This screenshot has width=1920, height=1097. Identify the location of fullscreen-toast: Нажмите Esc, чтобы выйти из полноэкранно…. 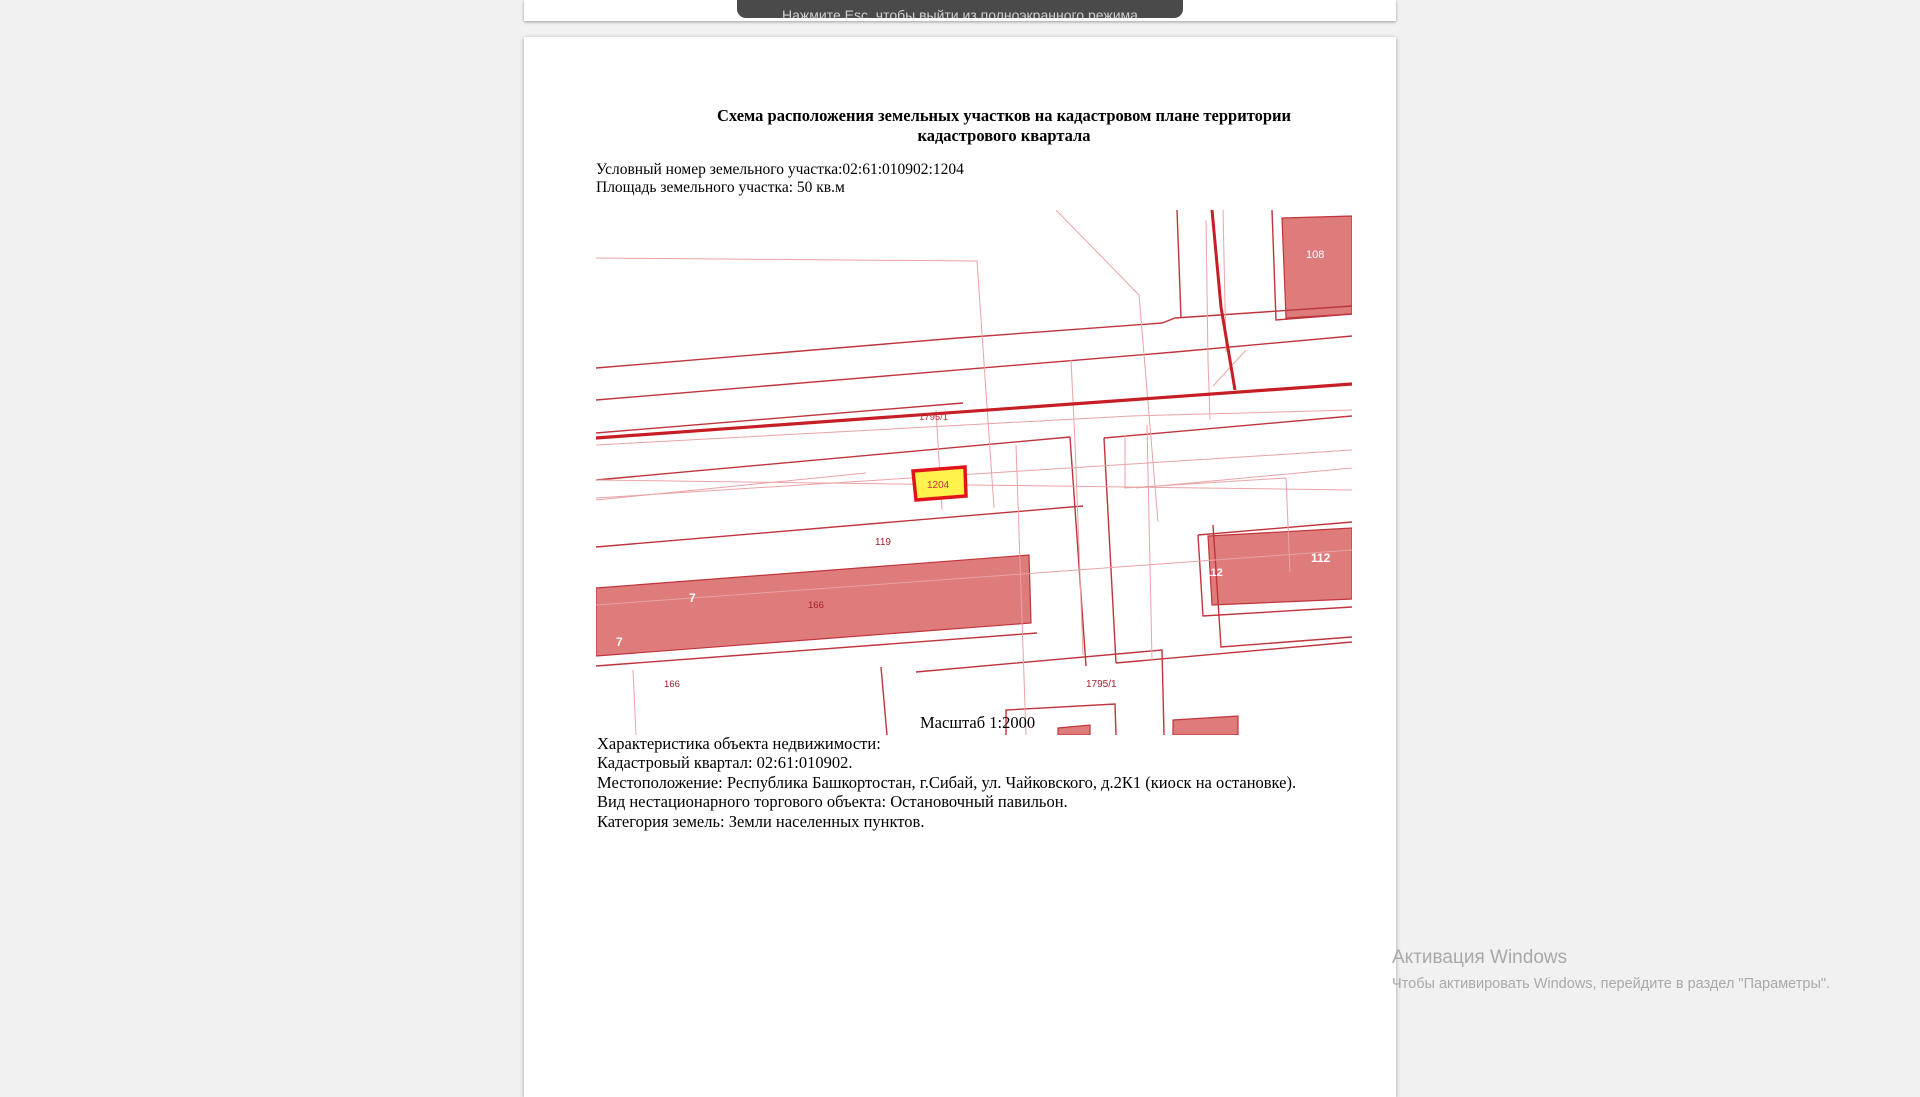
(960, 9).